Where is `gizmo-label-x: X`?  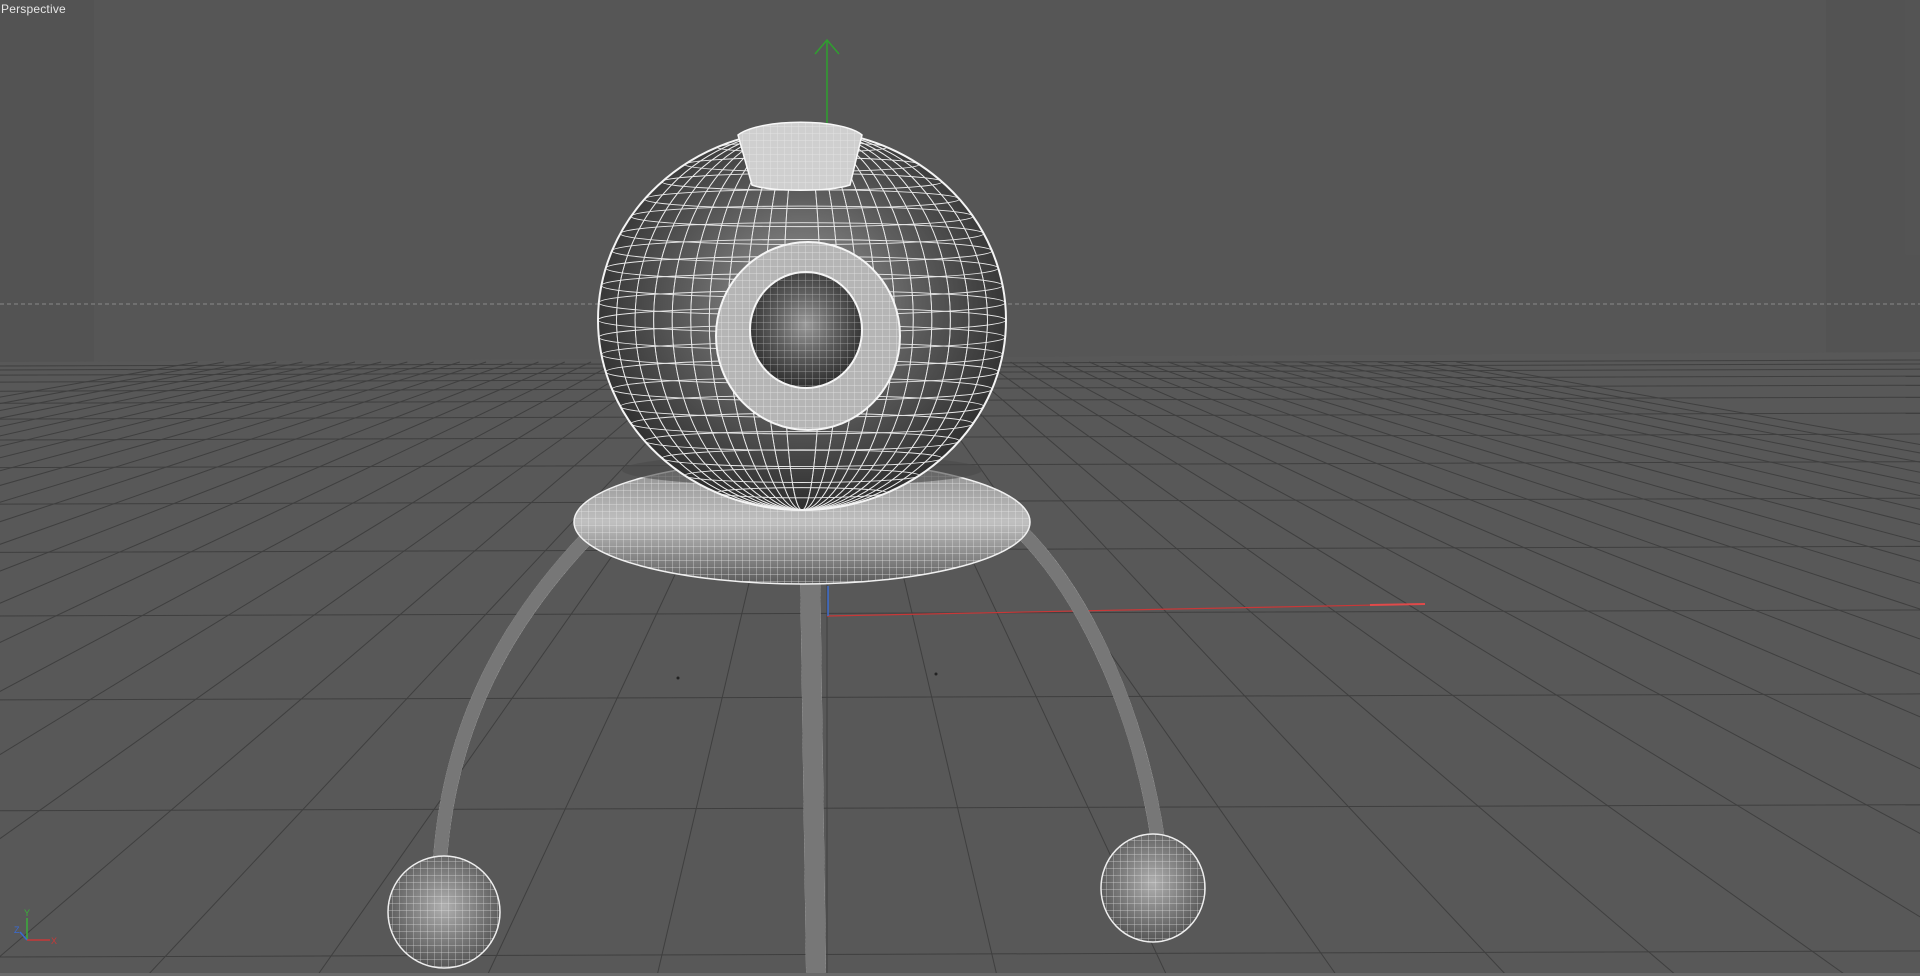
gizmo-label-x: X is located at coordinates (54, 941).